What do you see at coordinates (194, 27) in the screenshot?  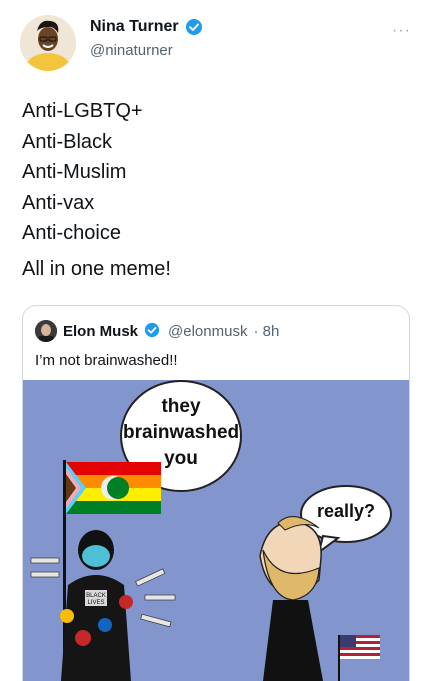 I see `verified-badge-icon` at bounding box center [194, 27].